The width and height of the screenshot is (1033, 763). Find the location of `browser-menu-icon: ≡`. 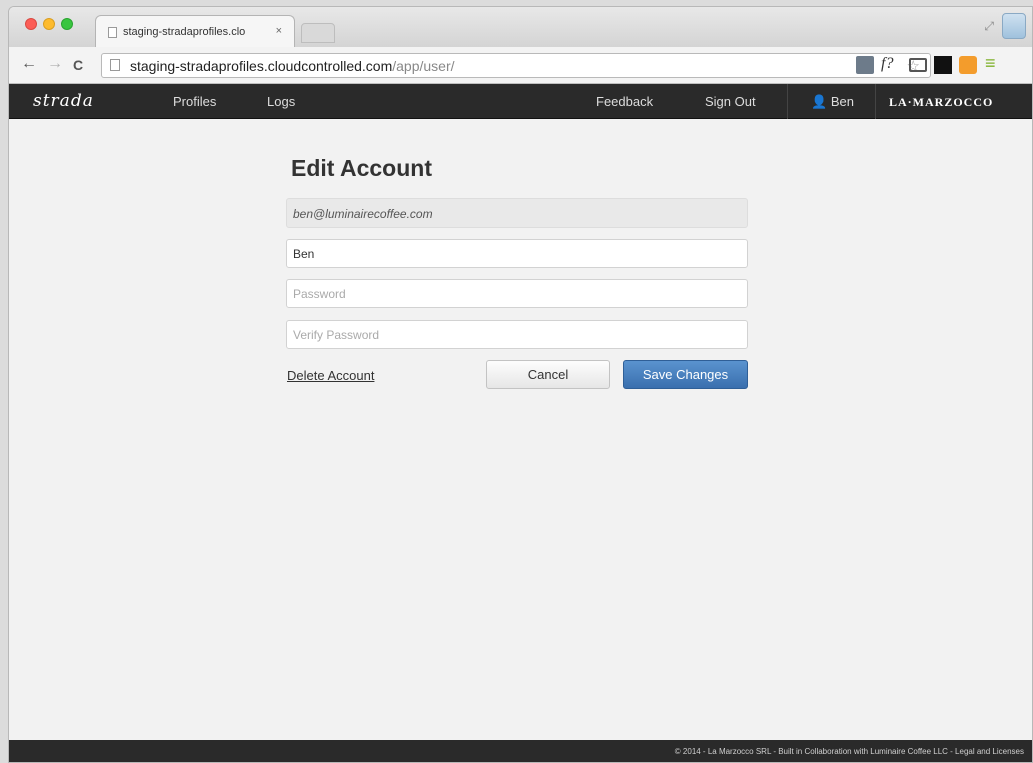

browser-menu-icon: ≡ is located at coordinates (990, 63).